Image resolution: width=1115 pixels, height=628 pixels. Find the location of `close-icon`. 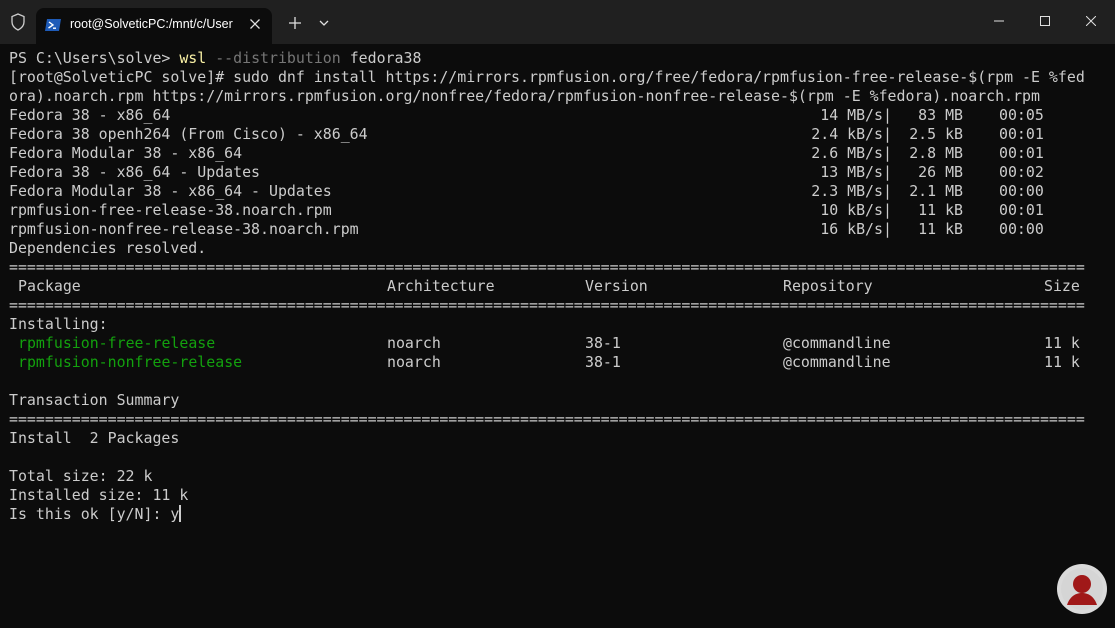

close-icon is located at coordinates (1091, 21).